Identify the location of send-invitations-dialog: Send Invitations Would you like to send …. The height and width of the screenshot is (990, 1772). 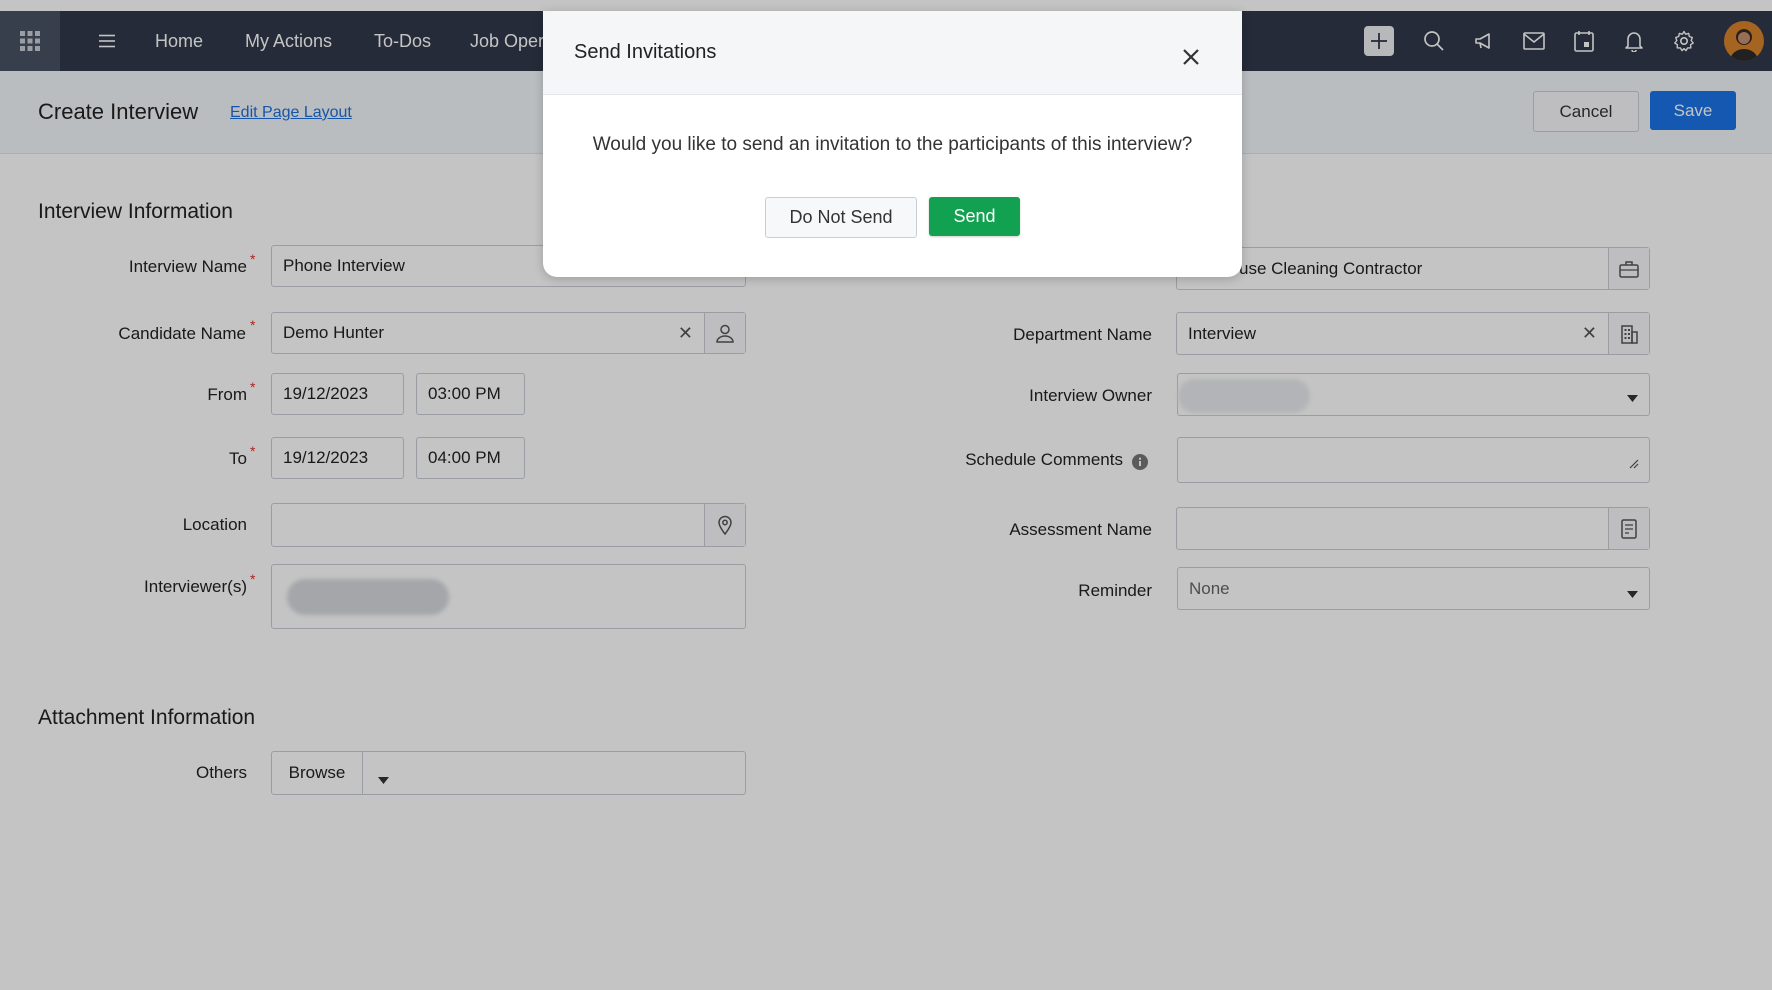
(892, 144).